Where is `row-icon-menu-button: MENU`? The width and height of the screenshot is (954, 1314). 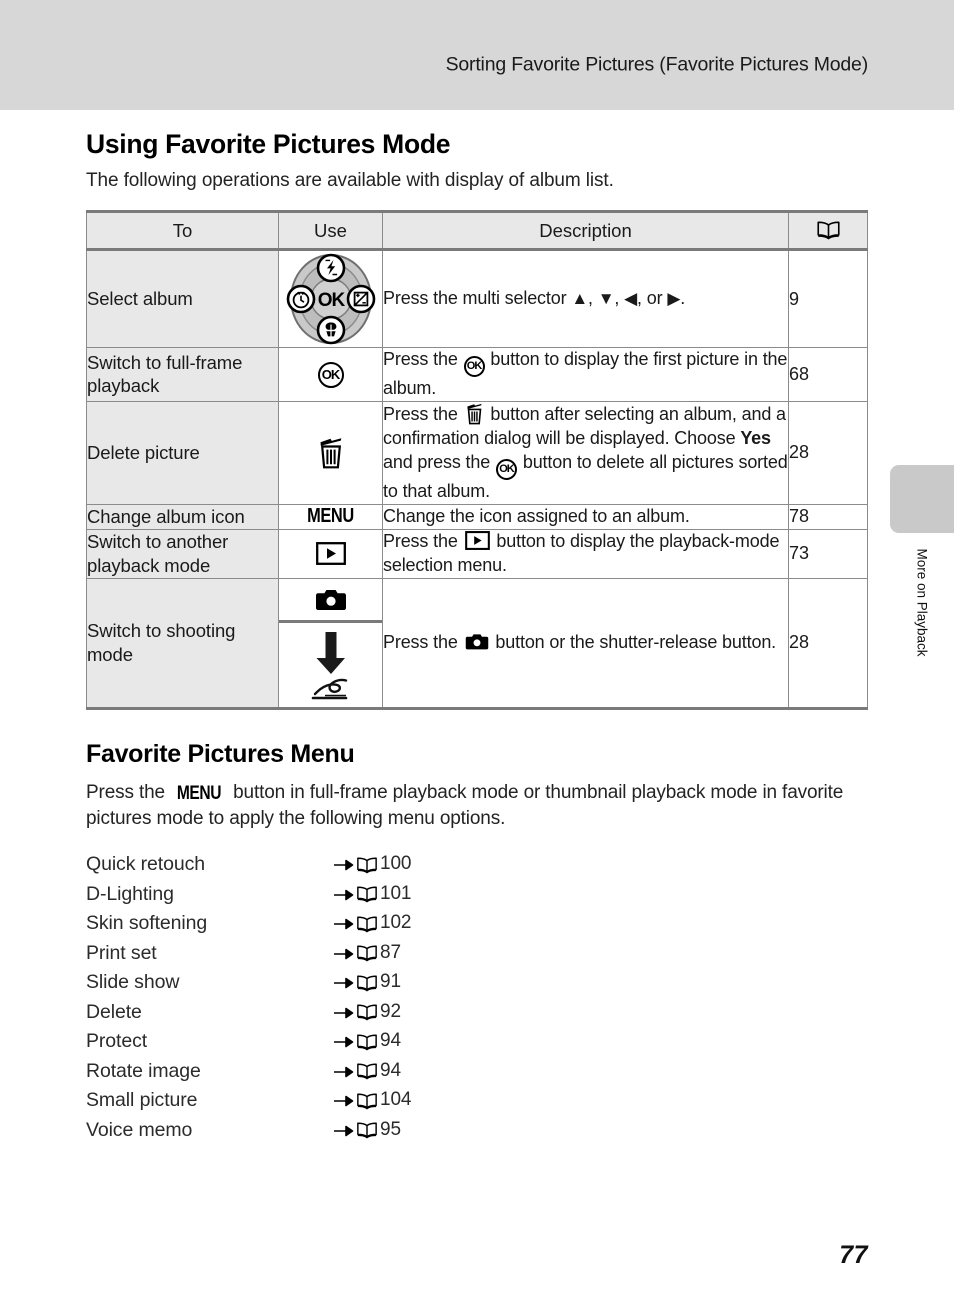
row-icon-menu-button: MENU is located at coordinates (330, 516).